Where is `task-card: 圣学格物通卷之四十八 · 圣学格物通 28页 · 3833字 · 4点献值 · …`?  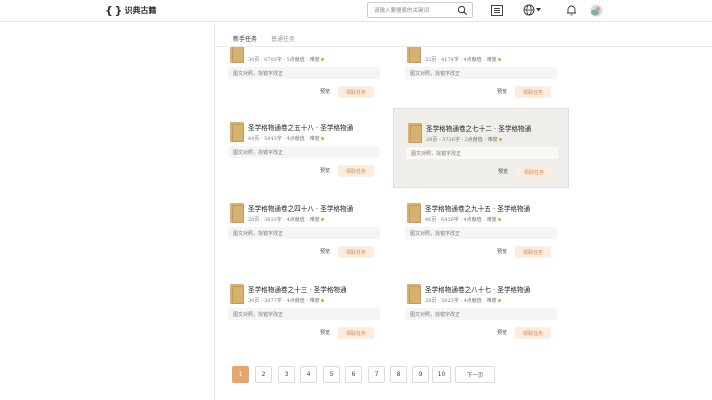
task-card: 圣学格物通卷之四十八 · 圣学格物通 28页 · 3833字 · 4点献值 · … is located at coordinates (304, 228).